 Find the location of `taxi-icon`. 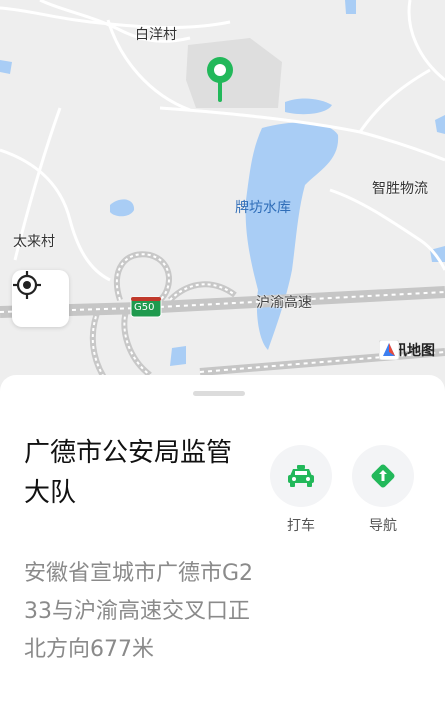

taxi-icon is located at coordinates (301, 476).